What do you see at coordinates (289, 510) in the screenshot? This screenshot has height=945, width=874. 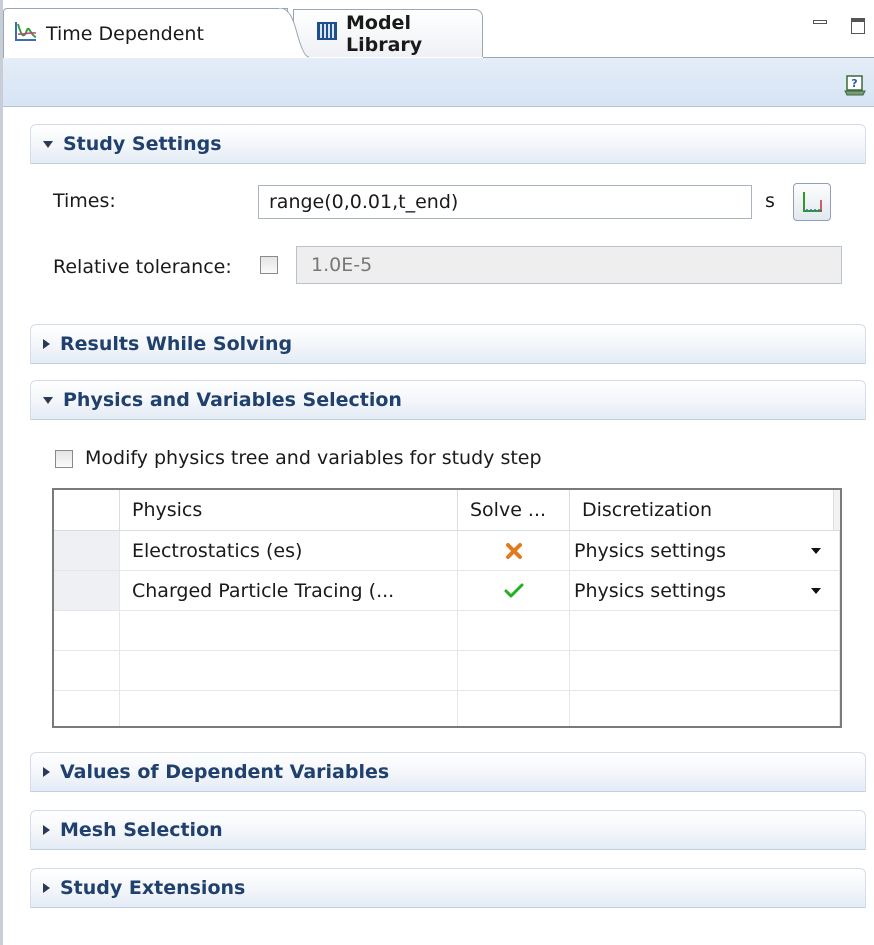 I see `column-header-physics: Physics` at bounding box center [289, 510].